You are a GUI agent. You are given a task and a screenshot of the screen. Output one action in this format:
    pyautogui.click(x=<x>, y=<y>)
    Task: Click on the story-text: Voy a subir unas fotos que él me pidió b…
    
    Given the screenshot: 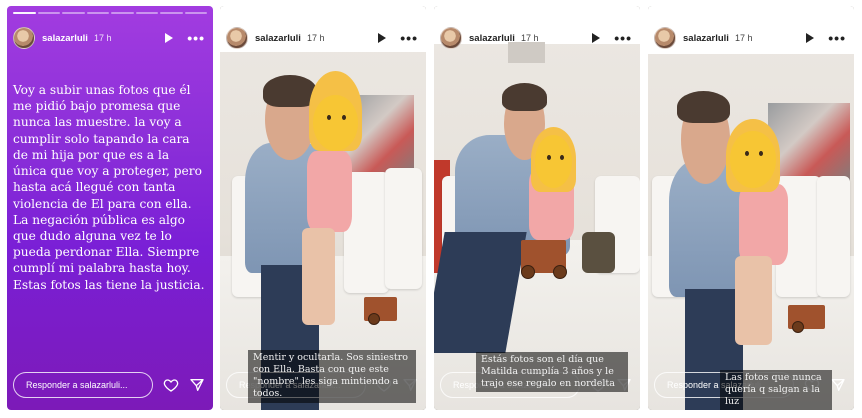 What is the action you would take?
    pyautogui.click(x=109, y=187)
    